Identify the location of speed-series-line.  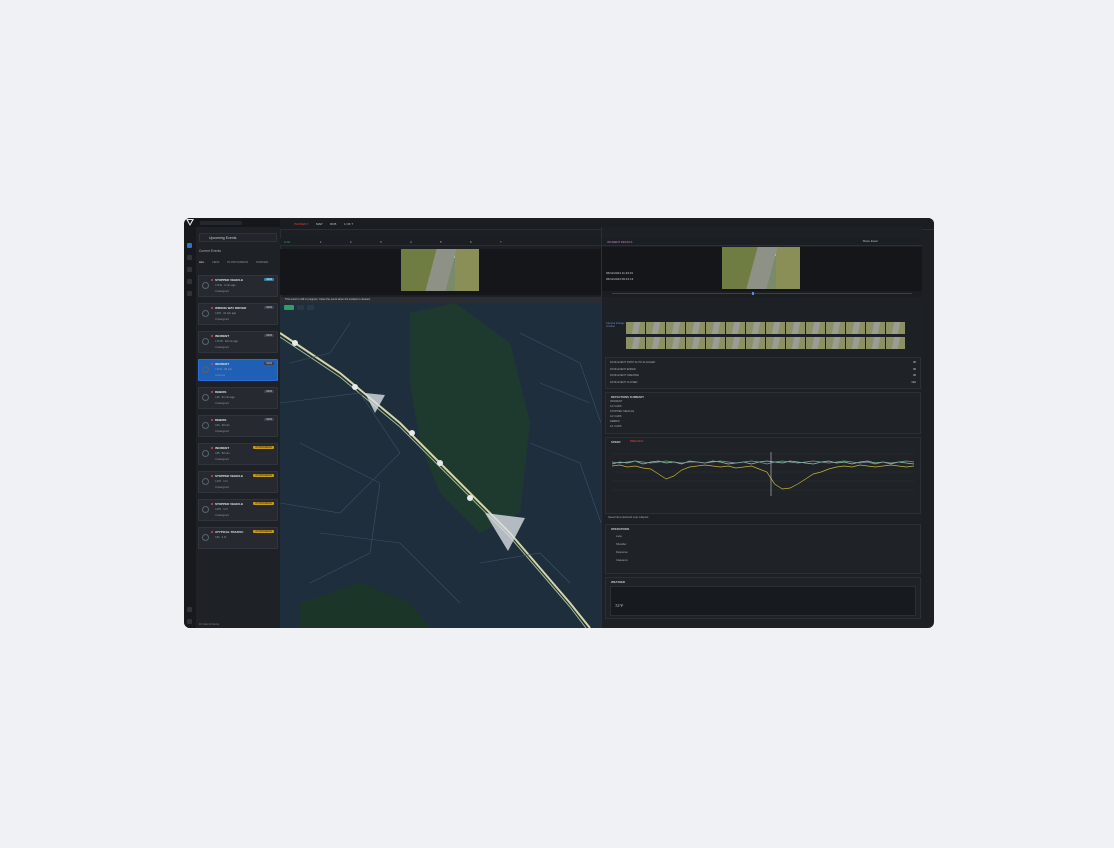
(763, 477).